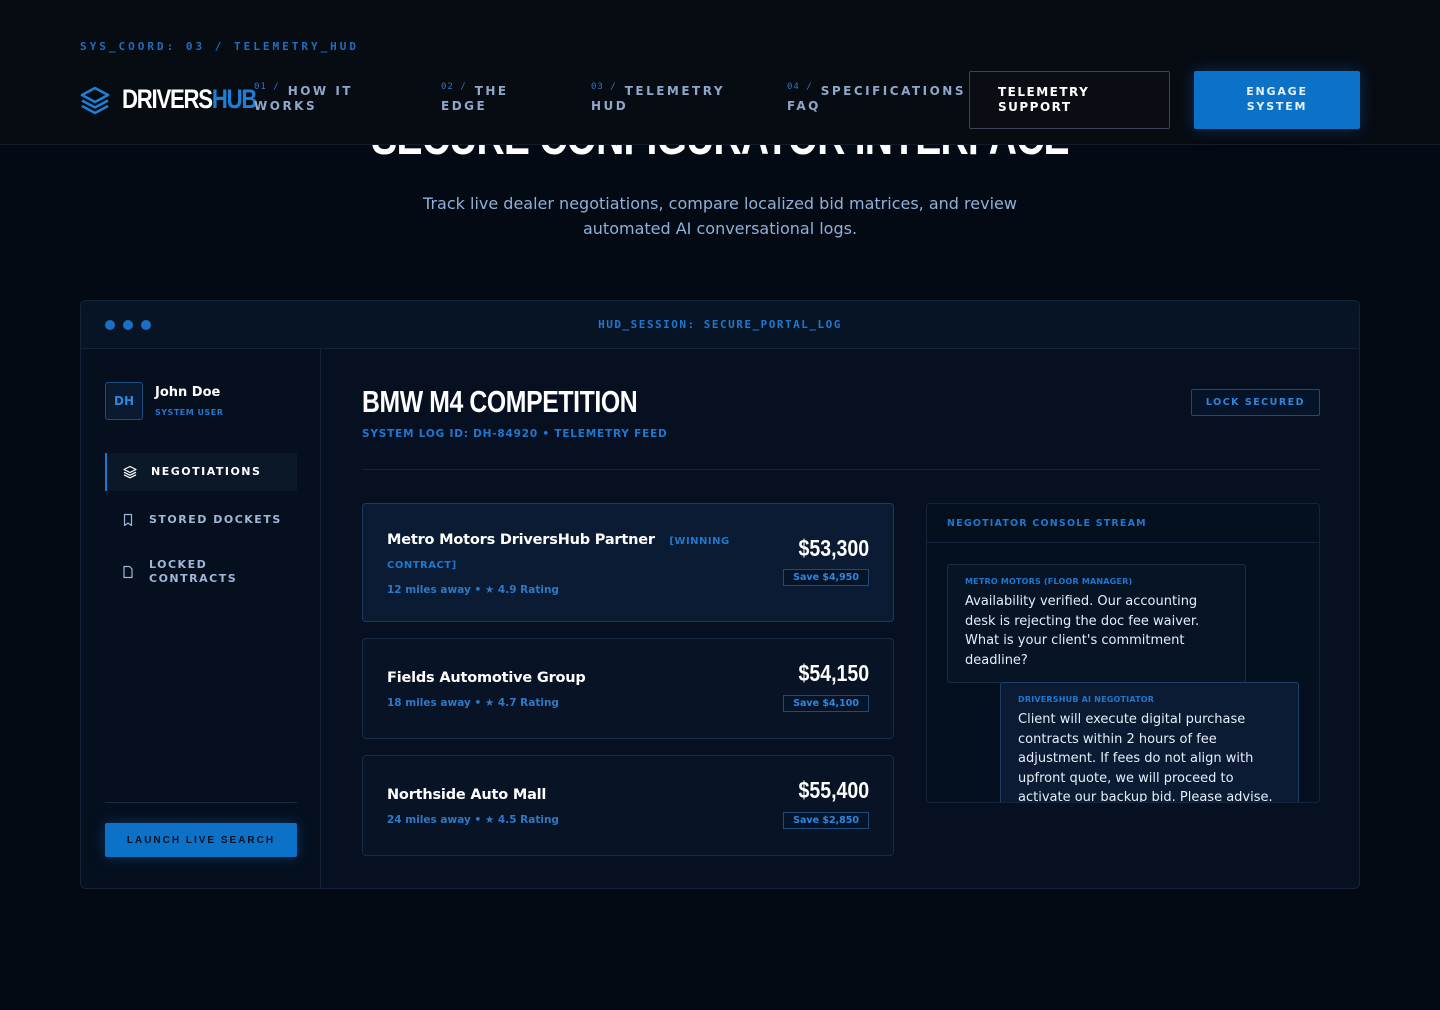 Image resolution: width=1440 pixels, height=1010 pixels. I want to click on nav-number: 01 /, so click(267, 87).